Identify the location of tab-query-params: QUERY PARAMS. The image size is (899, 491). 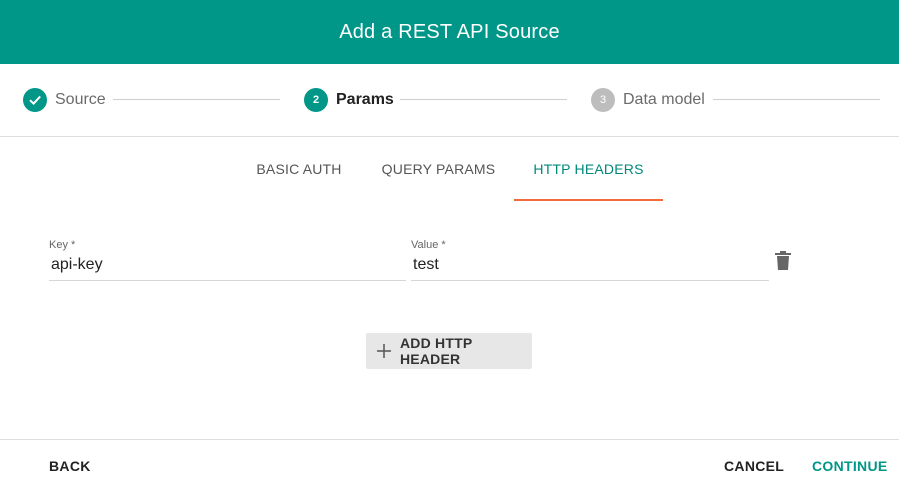
(438, 169).